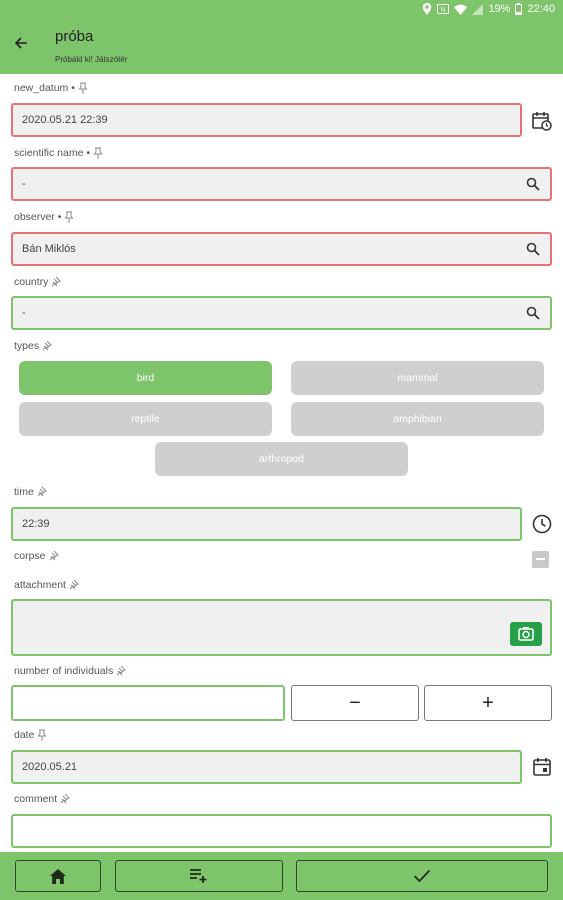  I want to click on observer-label-text: observer •, so click(38, 217).